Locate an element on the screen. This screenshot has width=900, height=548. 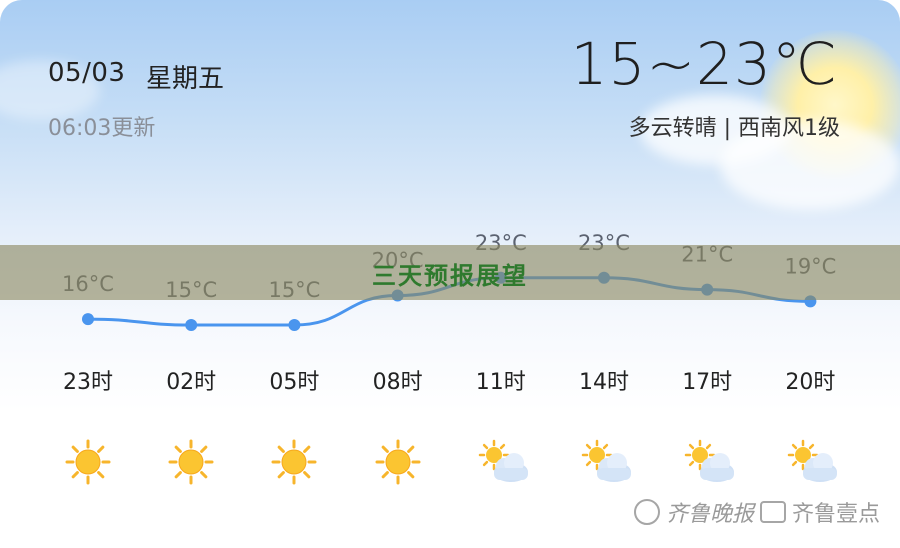
hour-label: 14时 is located at coordinates (604, 382).